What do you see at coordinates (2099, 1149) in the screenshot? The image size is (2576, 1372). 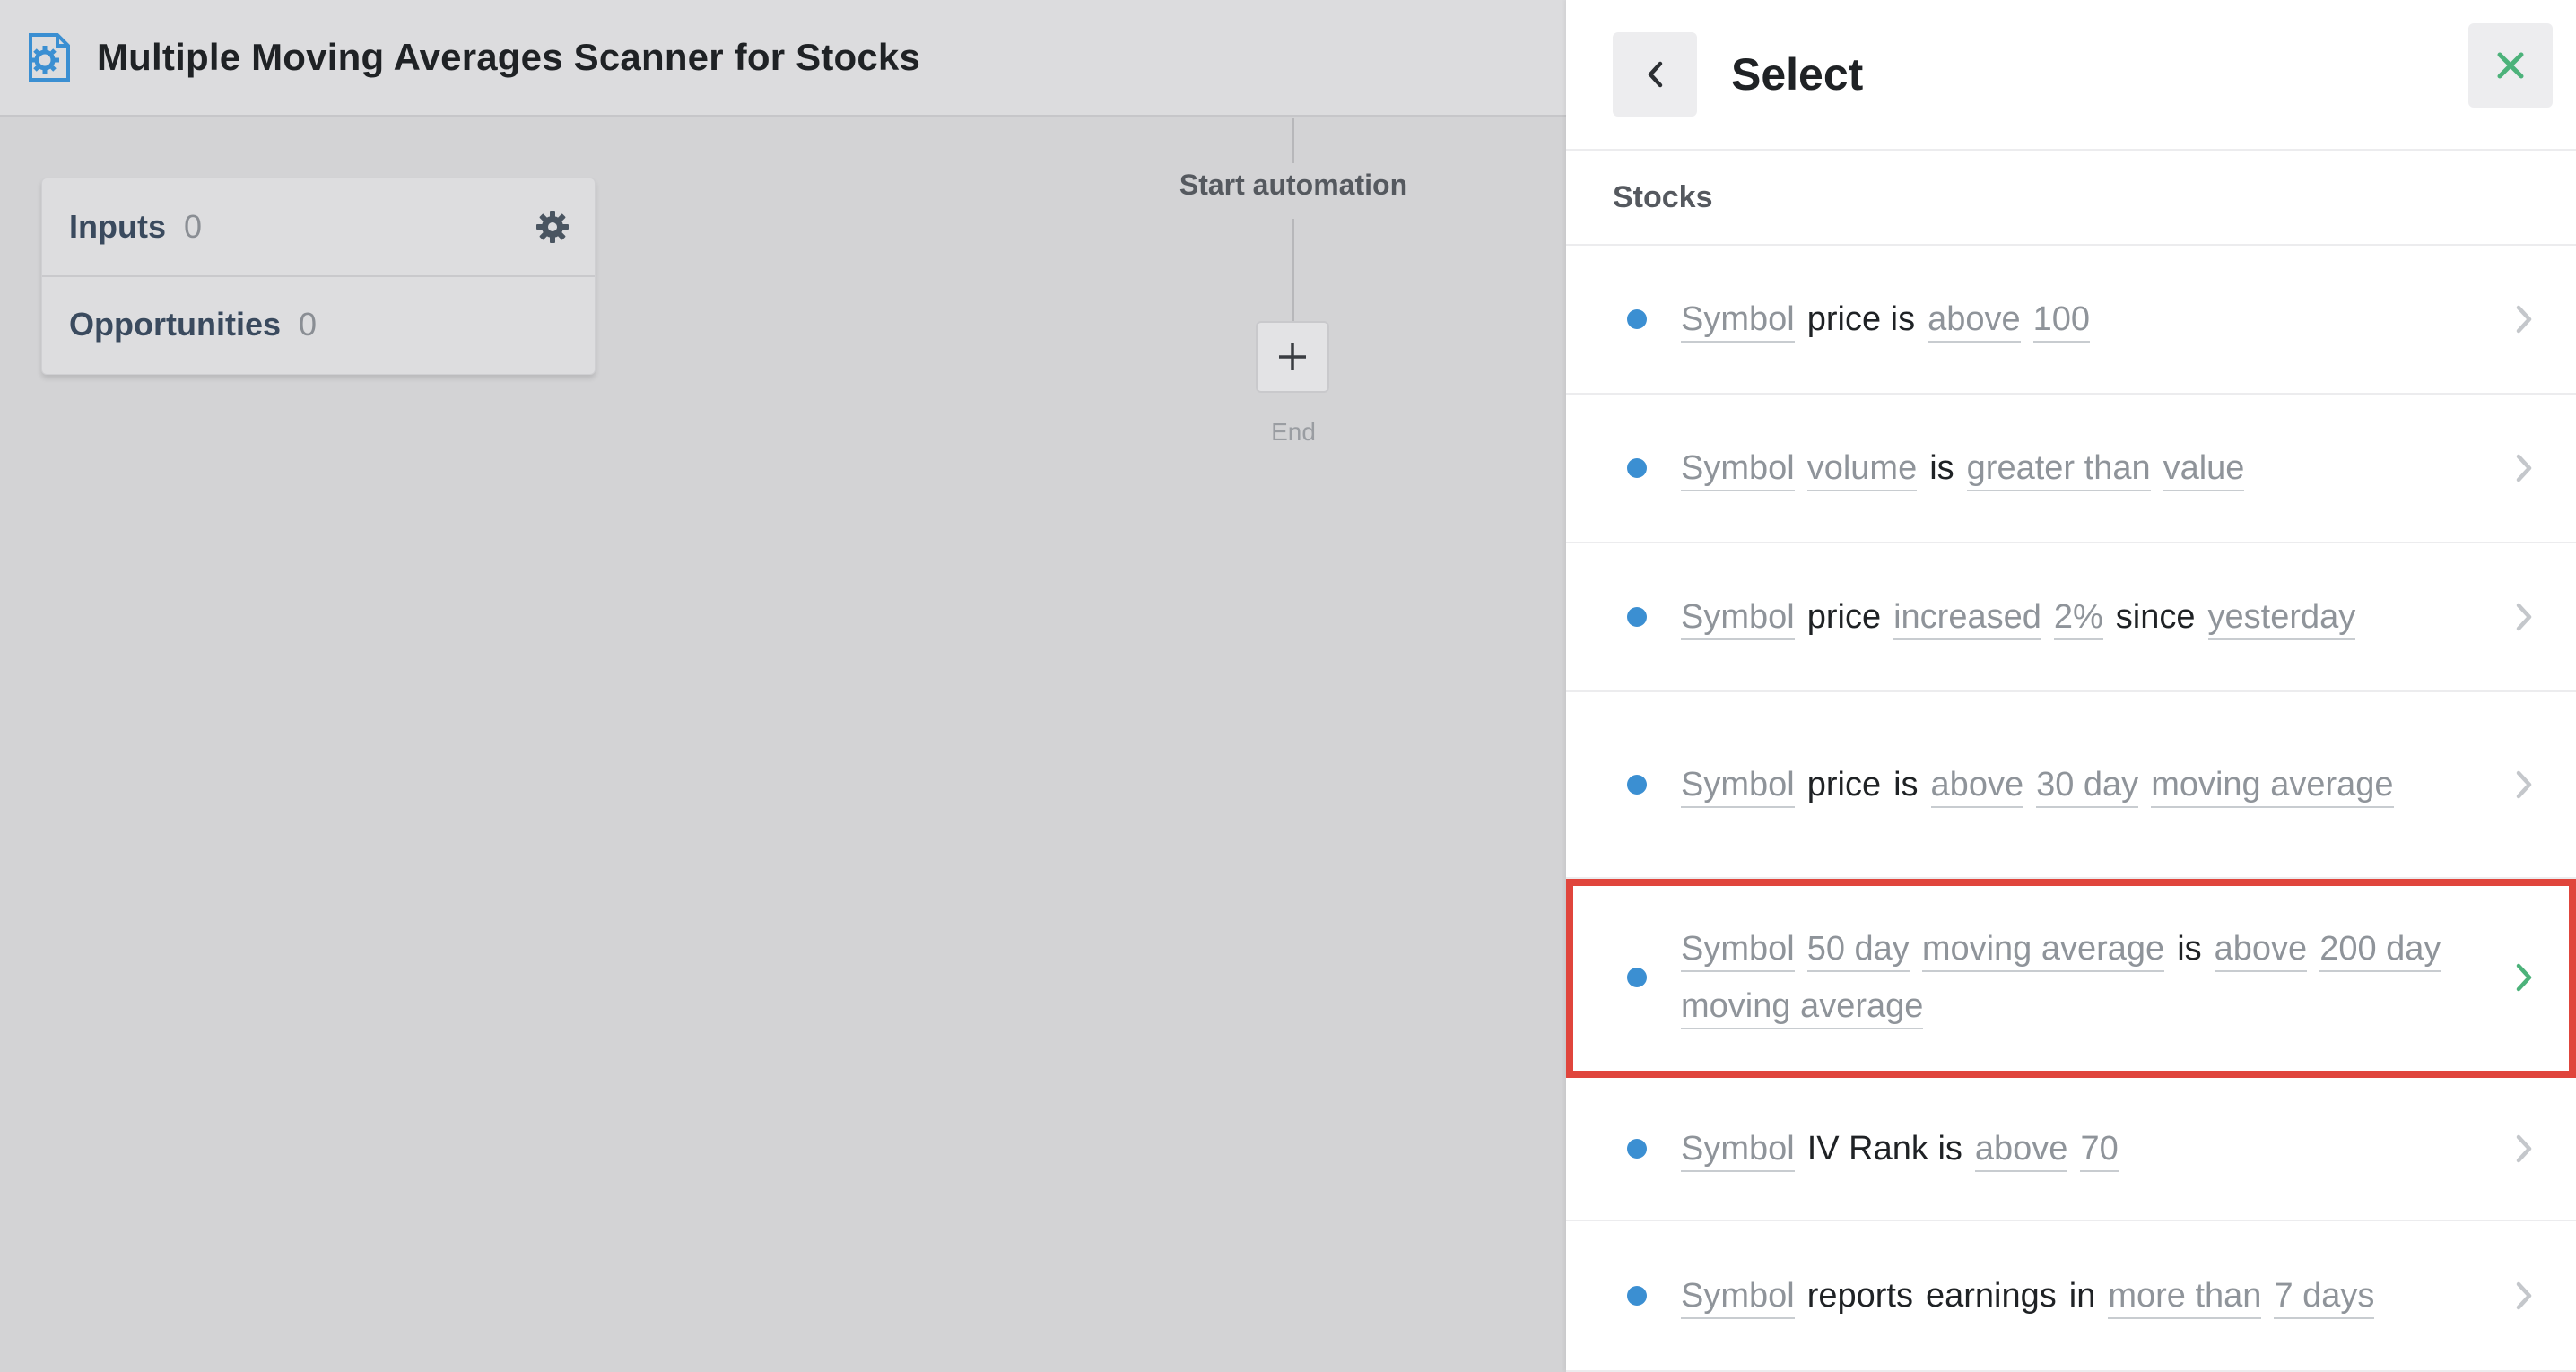 I see `condition-token: 70` at bounding box center [2099, 1149].